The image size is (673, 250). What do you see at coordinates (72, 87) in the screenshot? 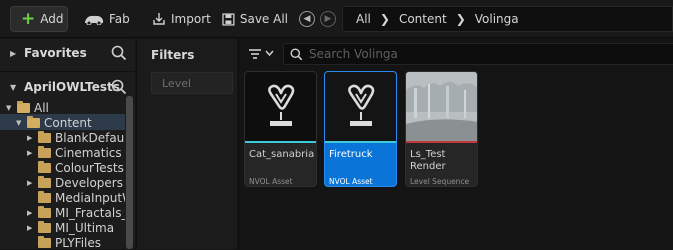
I see `project-label: AprilOWLTests` at bounding box center [72, 87].